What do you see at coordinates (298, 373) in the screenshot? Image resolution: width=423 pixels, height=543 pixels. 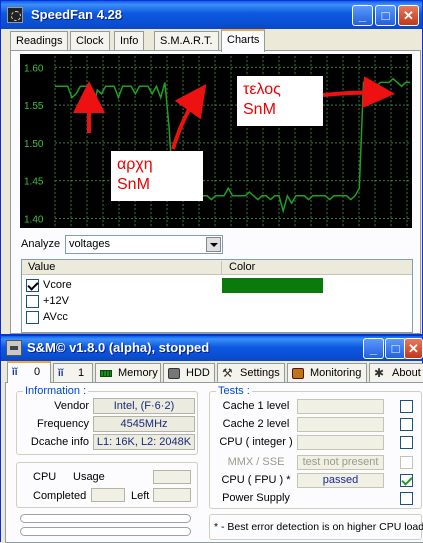 I see `monitor-icon` at bounding box center [298, 373].